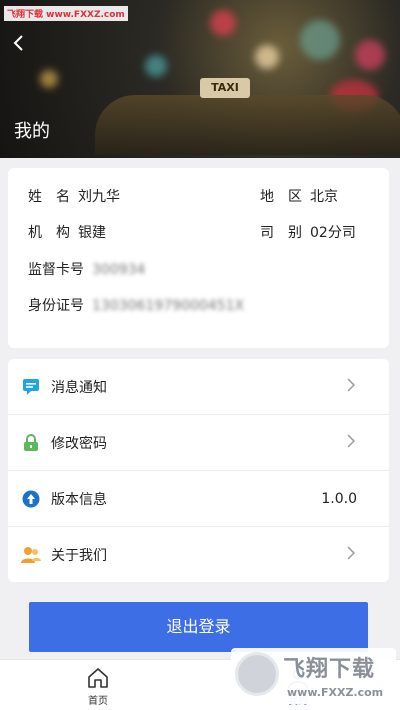 This screenshot has width=400, height=710. I want to click on card-value: 300934, so click(119, 270).